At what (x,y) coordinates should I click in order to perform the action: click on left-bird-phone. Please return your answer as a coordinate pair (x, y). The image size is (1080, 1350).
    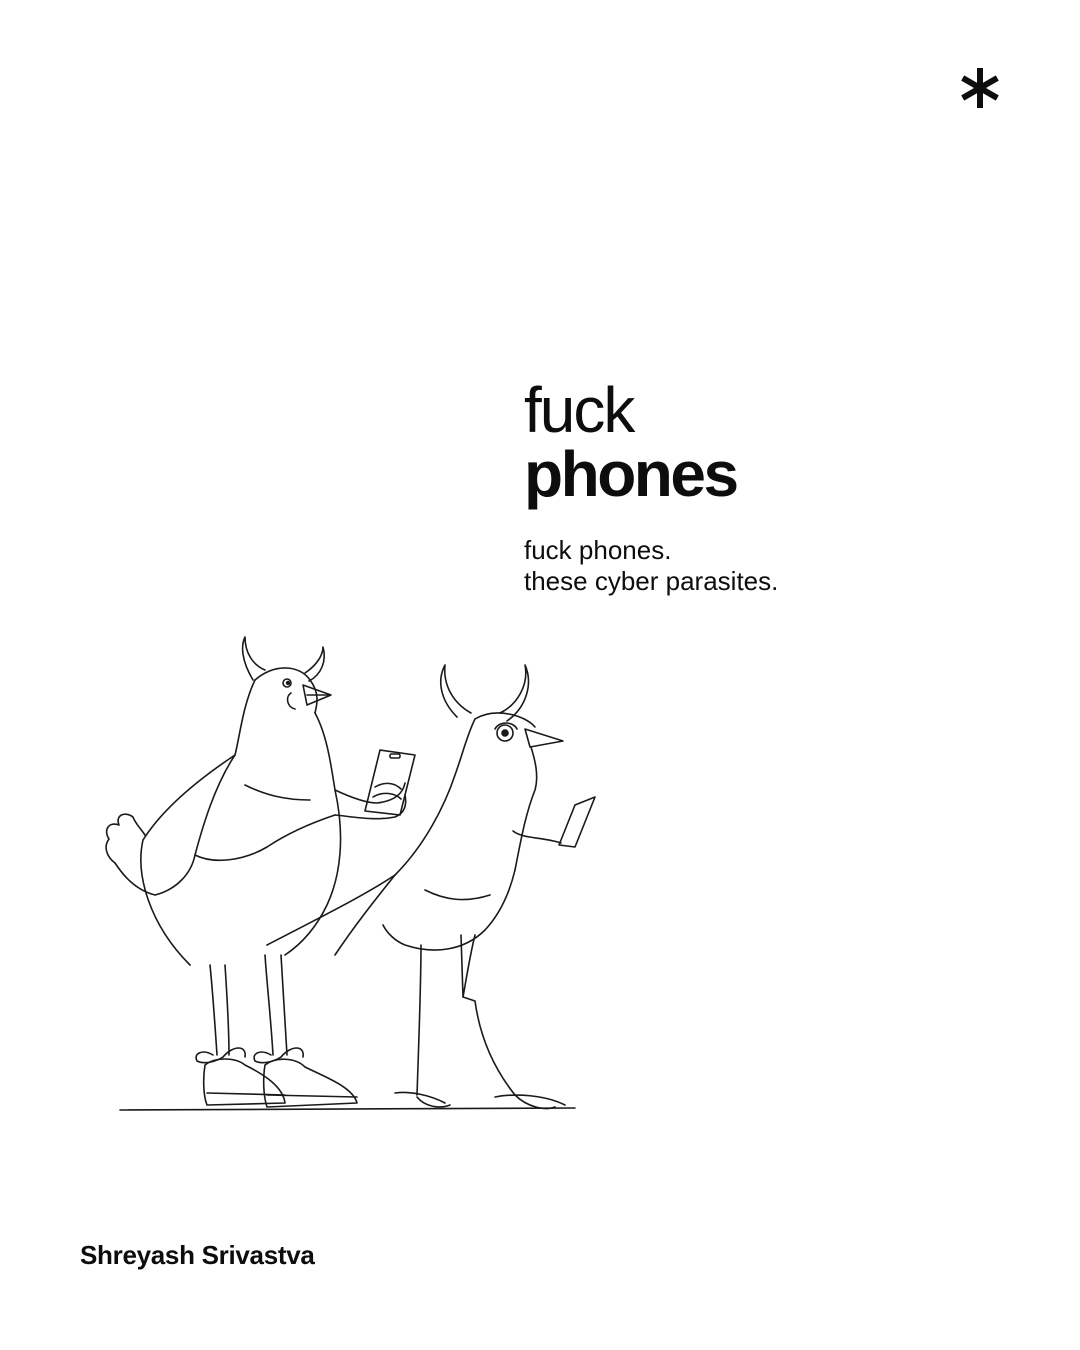
    Looking at the image, I should click on (390, 782).